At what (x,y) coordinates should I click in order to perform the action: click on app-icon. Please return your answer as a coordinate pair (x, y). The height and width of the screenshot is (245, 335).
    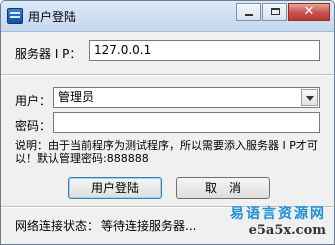
    Looking at the image, I should click on (15, 16).